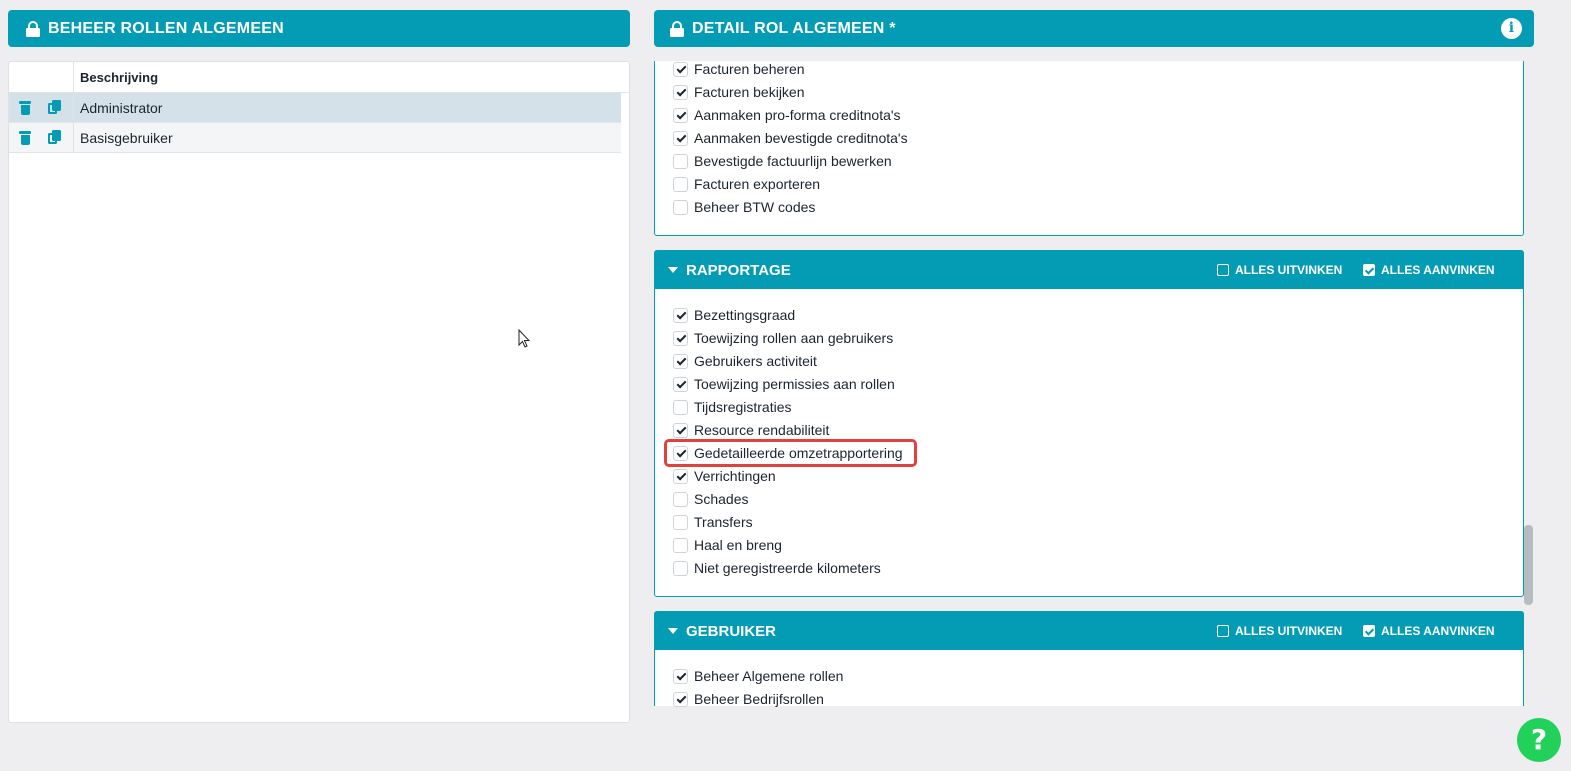  Describe the element at coordinates (1511, 28) in the screenshot. I see `info-icon: i` at that location.